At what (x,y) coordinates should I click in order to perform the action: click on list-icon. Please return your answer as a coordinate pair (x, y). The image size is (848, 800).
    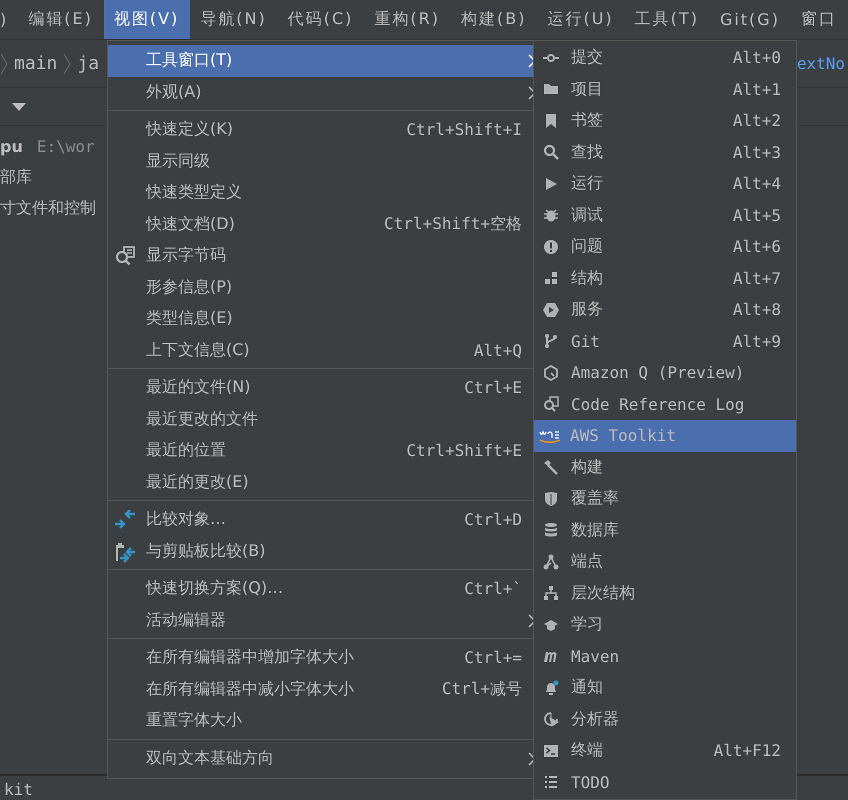
    Looking at the image, I should click on (551, 782).